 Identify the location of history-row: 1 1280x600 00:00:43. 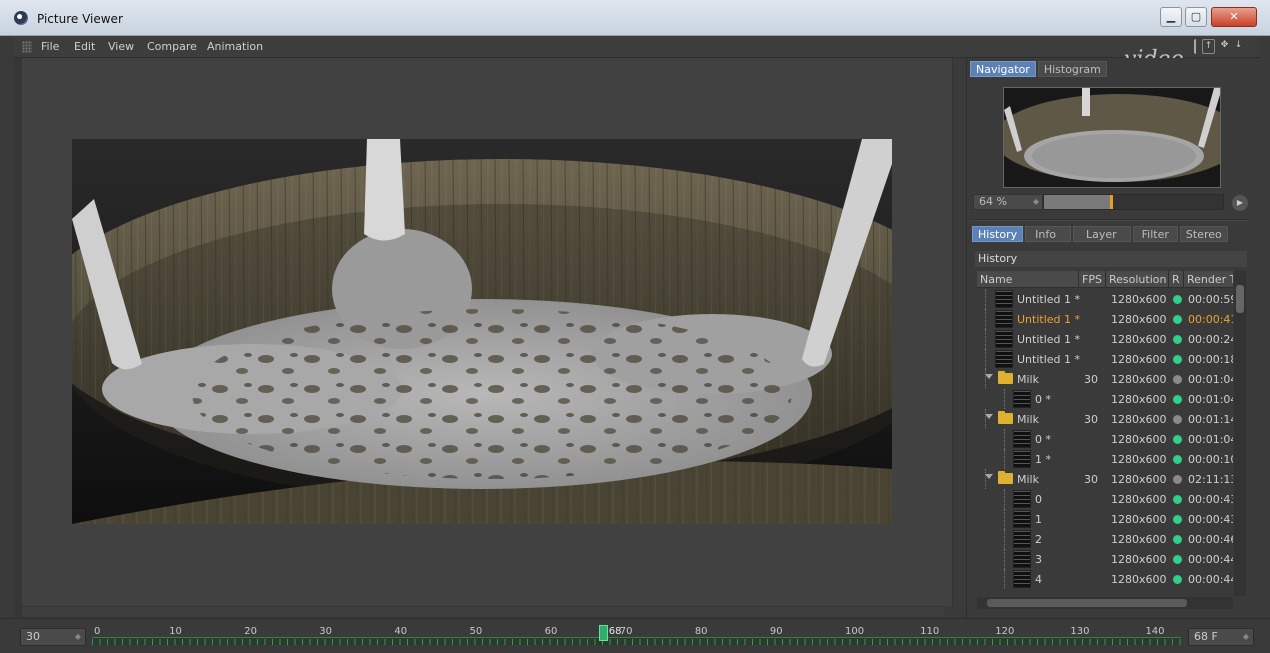
(1105, 519).